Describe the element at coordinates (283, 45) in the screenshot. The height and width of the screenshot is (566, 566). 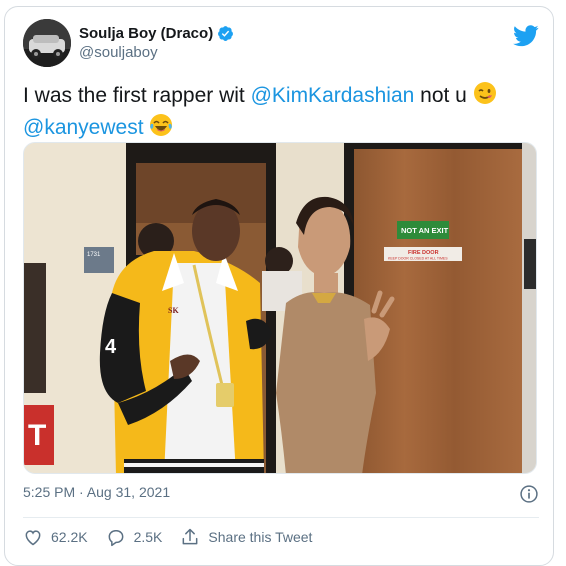
I see `tweet-header: Soulja Boy (Draco) @souljaboy` at that location.